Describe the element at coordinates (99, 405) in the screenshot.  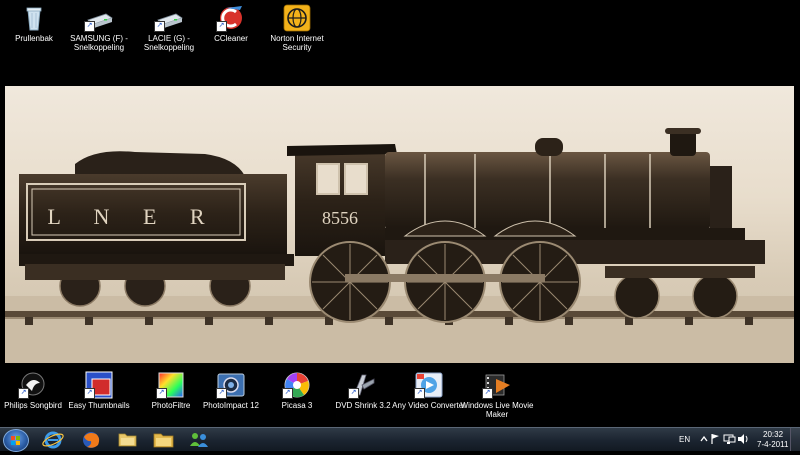
I see `desktop-icon-label: Easy Thumbnails` at that location.